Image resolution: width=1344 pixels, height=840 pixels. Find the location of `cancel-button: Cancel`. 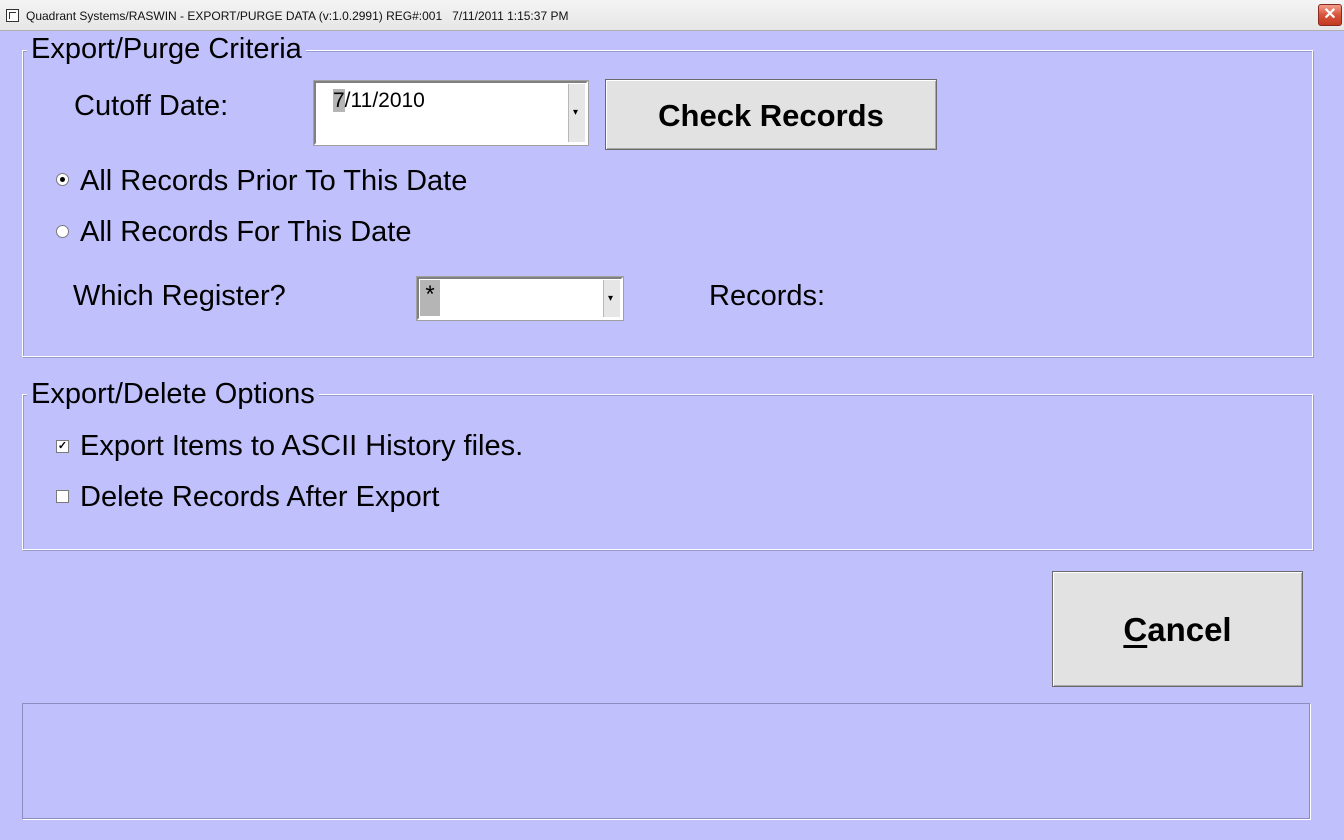

cancel-button: Cancel is located at coordinates (1177, 629).